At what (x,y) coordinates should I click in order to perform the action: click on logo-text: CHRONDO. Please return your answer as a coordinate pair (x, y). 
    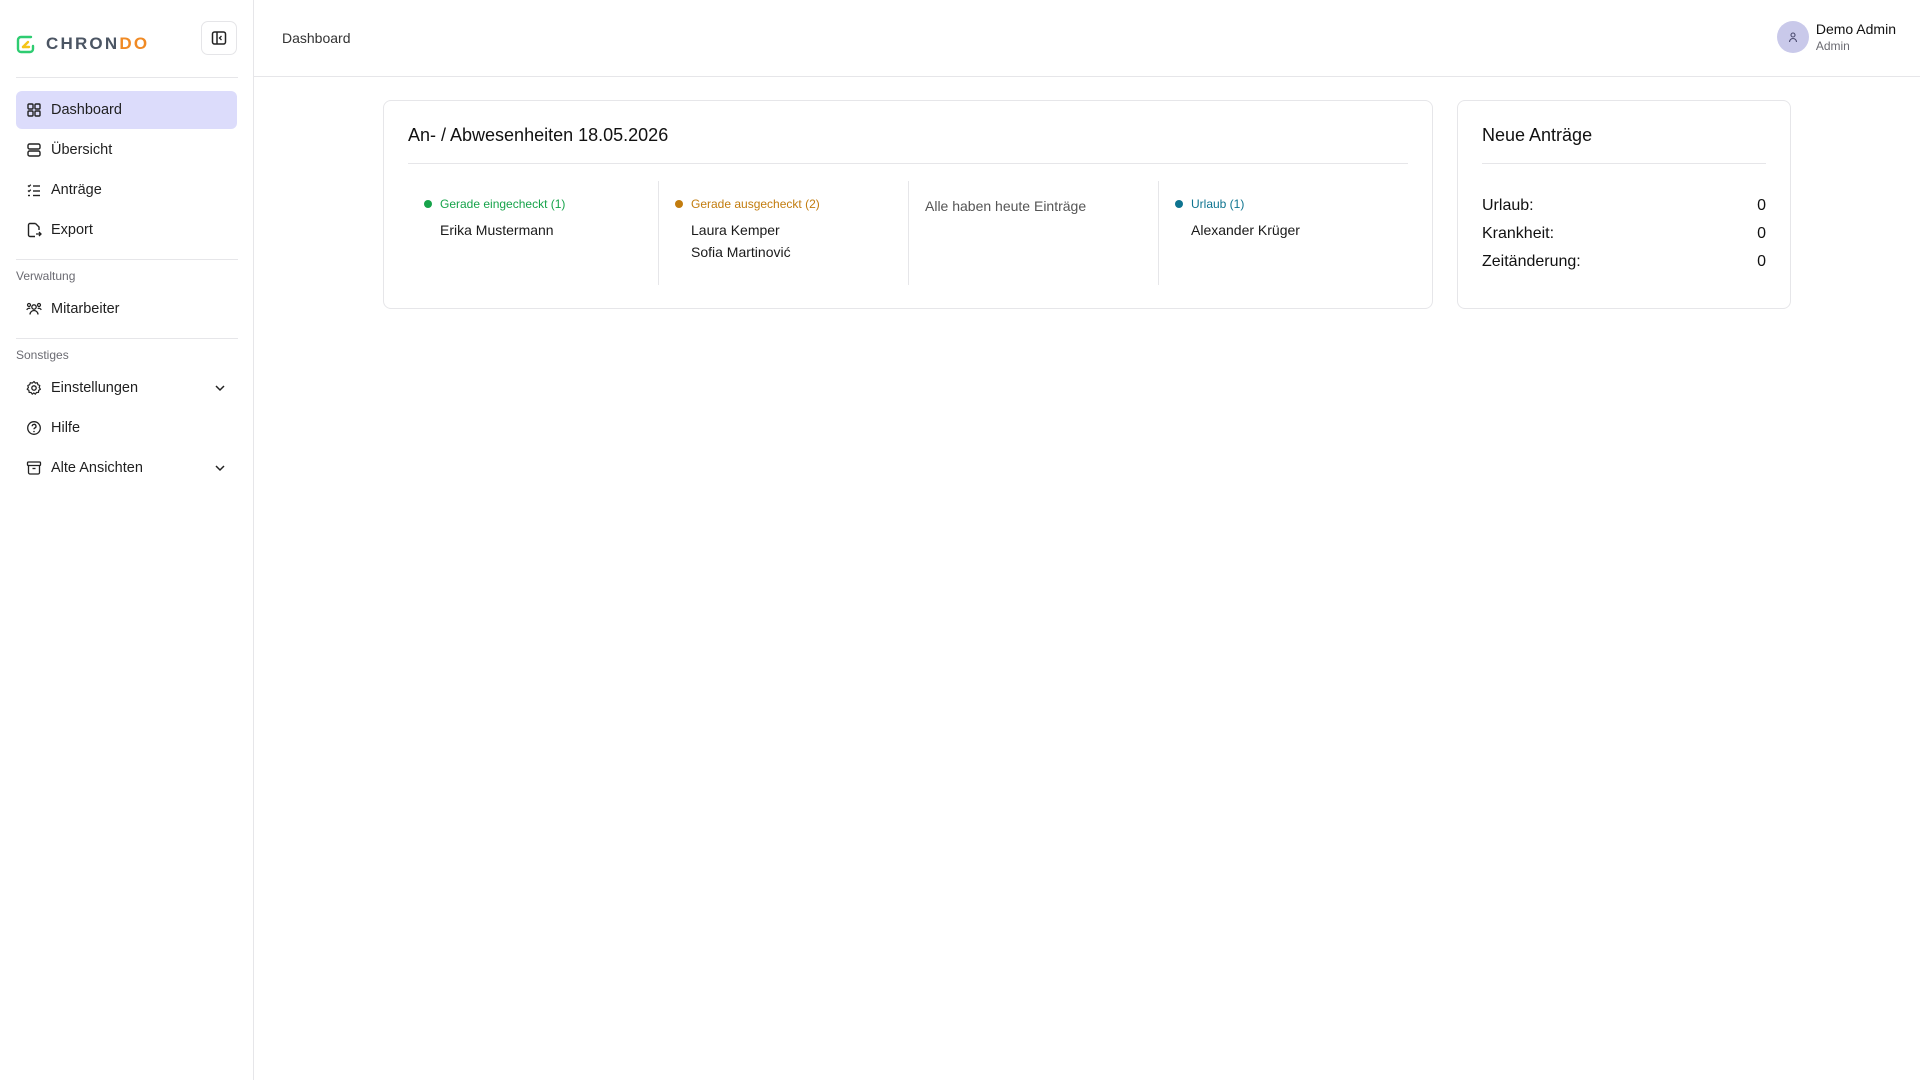
    Looking at the image, I should click on (97, 44).